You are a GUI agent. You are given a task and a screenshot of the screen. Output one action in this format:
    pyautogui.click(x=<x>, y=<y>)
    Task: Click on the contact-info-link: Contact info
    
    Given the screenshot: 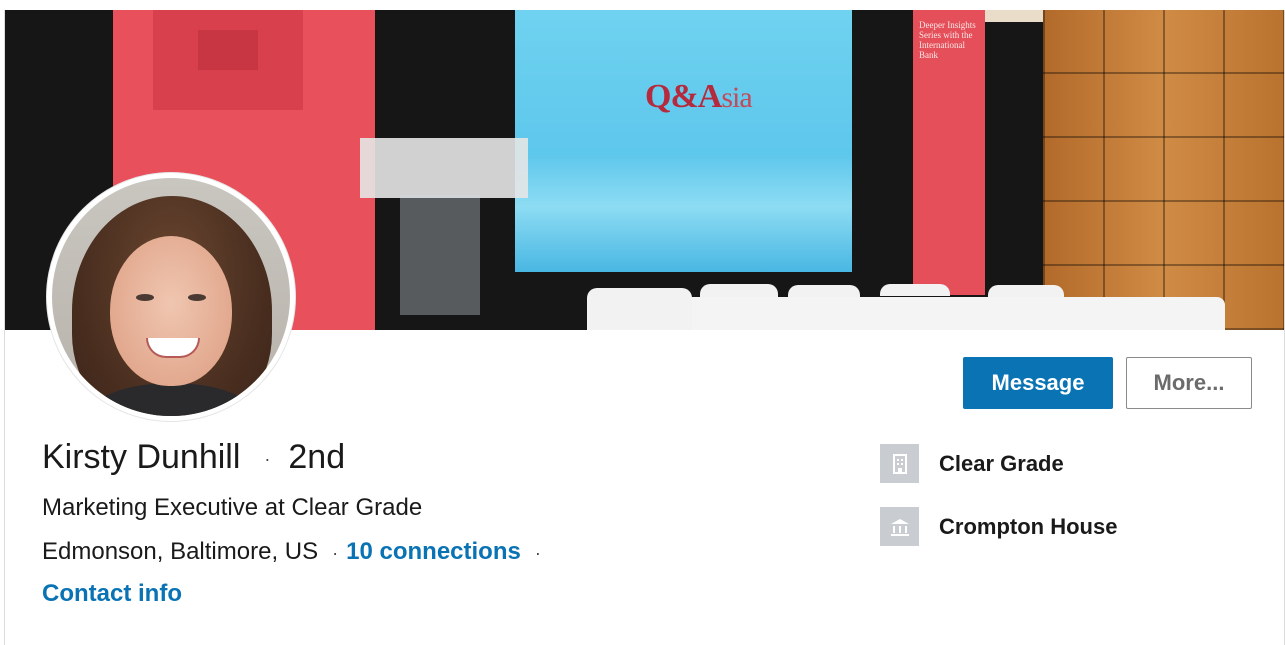 What is the action you would take?
    pyautogui.click(x=112, y=594)
    